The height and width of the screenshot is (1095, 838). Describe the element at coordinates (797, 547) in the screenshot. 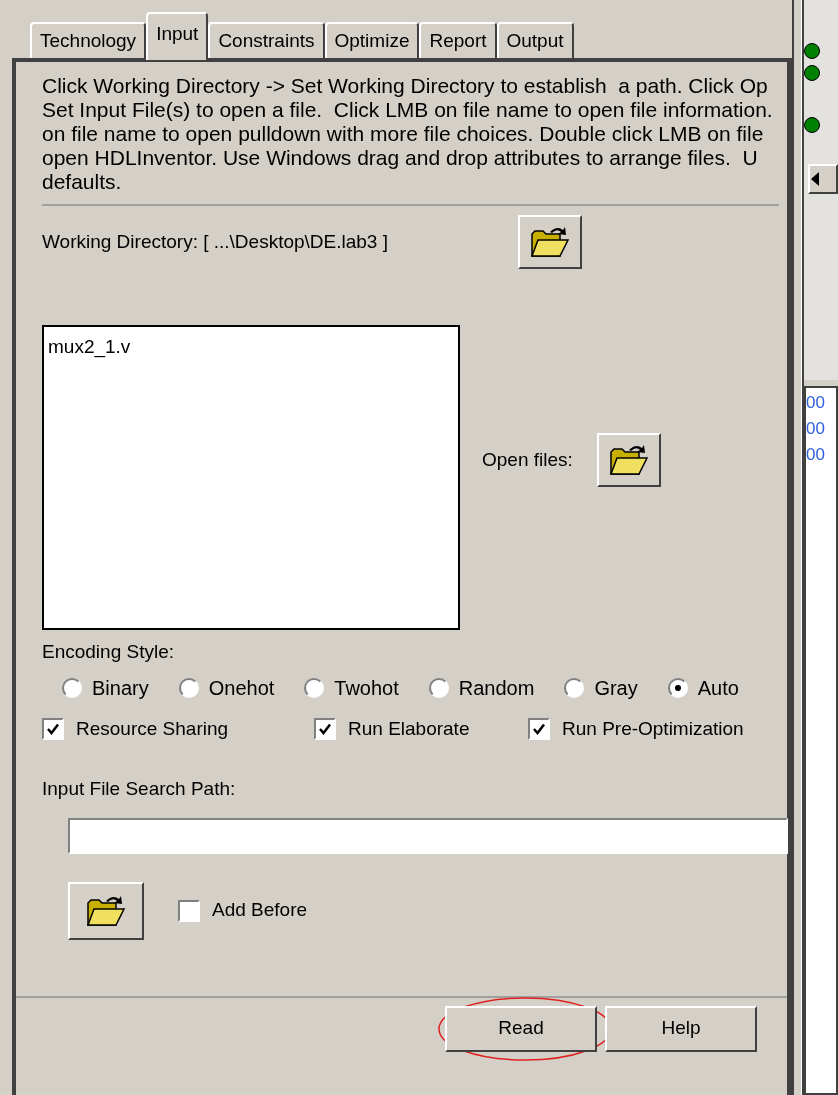

I see `splitter-bar` at that location.